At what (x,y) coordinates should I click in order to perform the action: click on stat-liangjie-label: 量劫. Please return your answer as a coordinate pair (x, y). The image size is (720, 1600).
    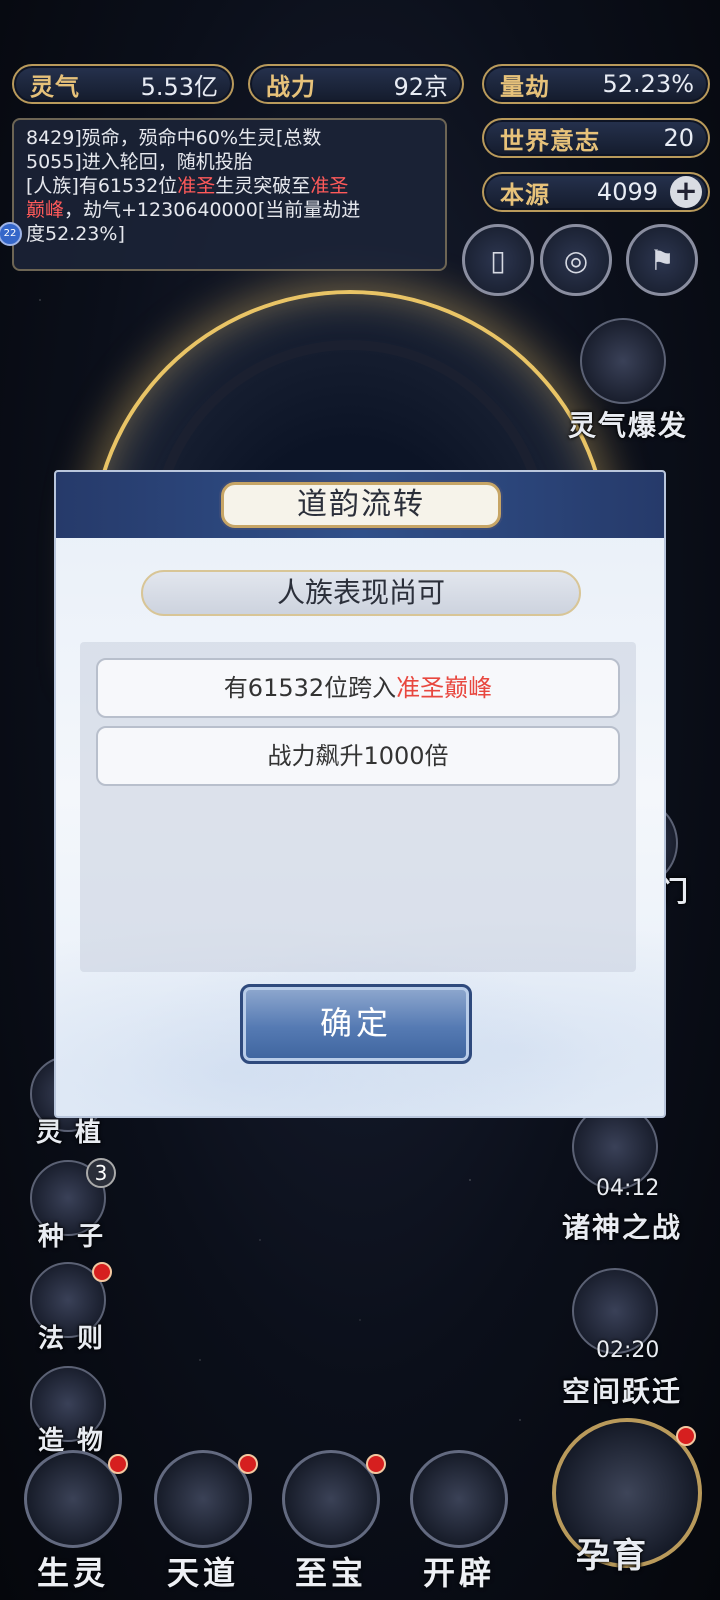
    Looking at the image, I should click on (525, 86).